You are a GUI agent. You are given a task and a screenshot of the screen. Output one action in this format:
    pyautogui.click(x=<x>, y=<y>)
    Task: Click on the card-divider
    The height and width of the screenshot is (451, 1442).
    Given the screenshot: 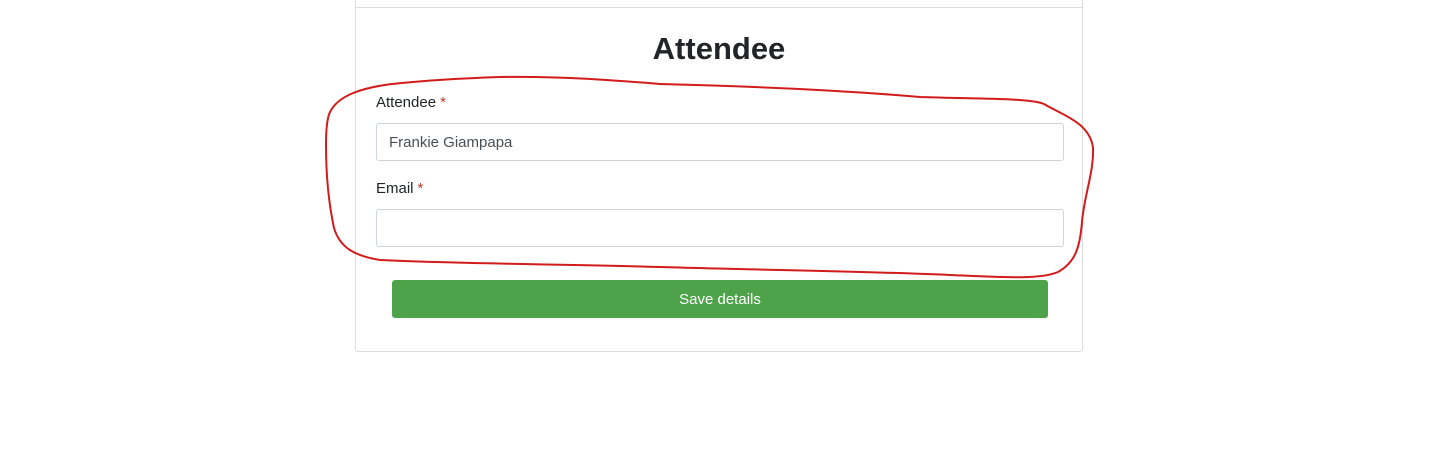 What is the action you would take?
    pyautogui.click(x=719, y=7)
    